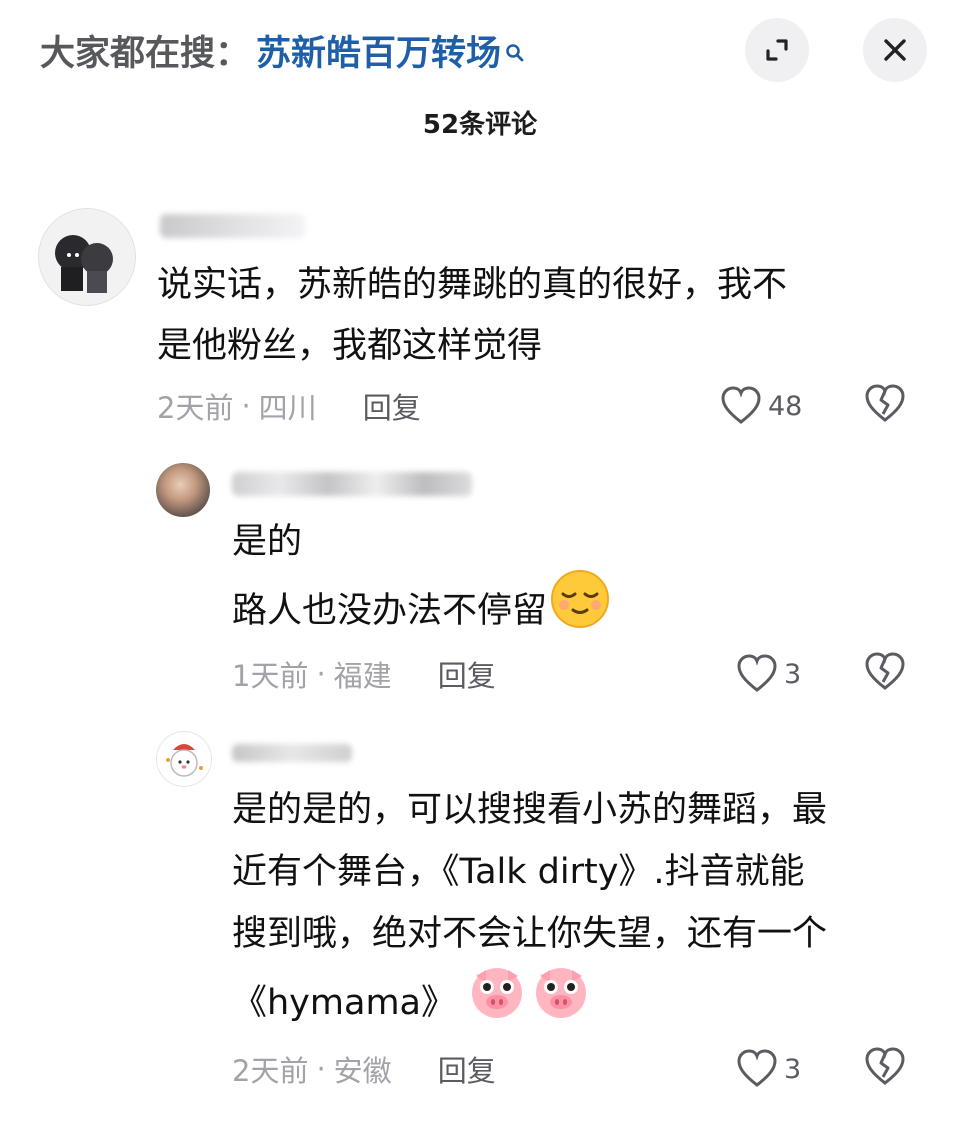 Image resolution: width=960 pixels, height=1123 pixels. Describe the element at coordinates (530, 810) in the screenshot. I see `comment-text-line: 是的是的，可以搜搜看小苏的舞蹈，最` at that location.